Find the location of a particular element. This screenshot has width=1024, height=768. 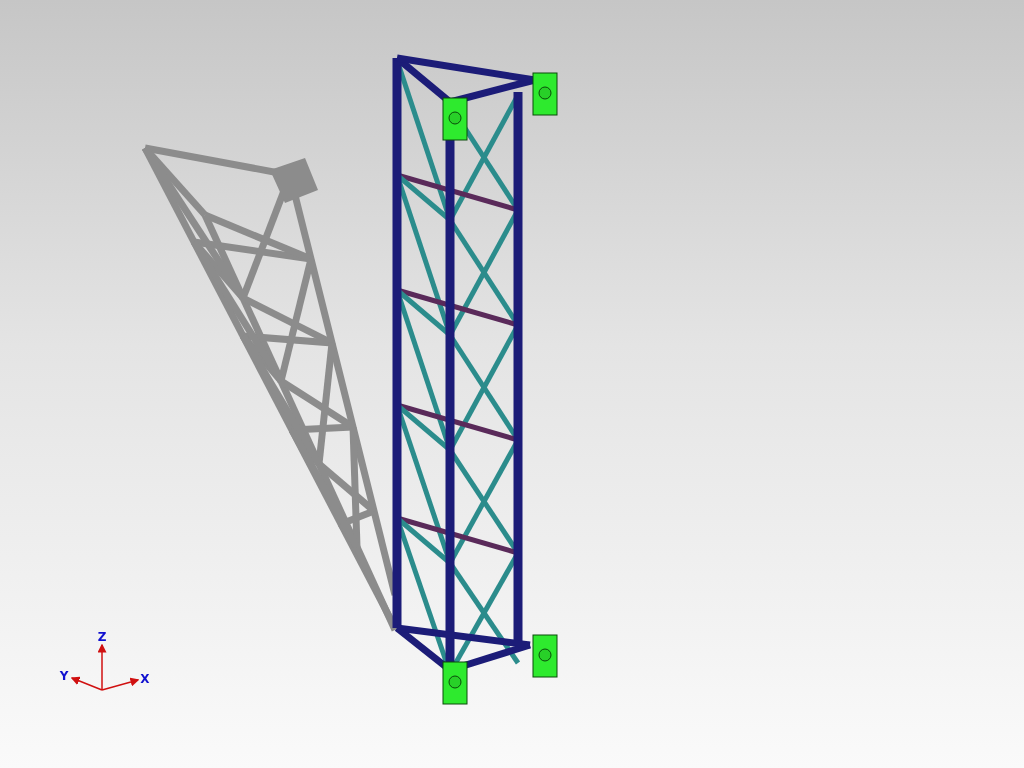

axis-arrows-icon is located at coordinates (105, 667).